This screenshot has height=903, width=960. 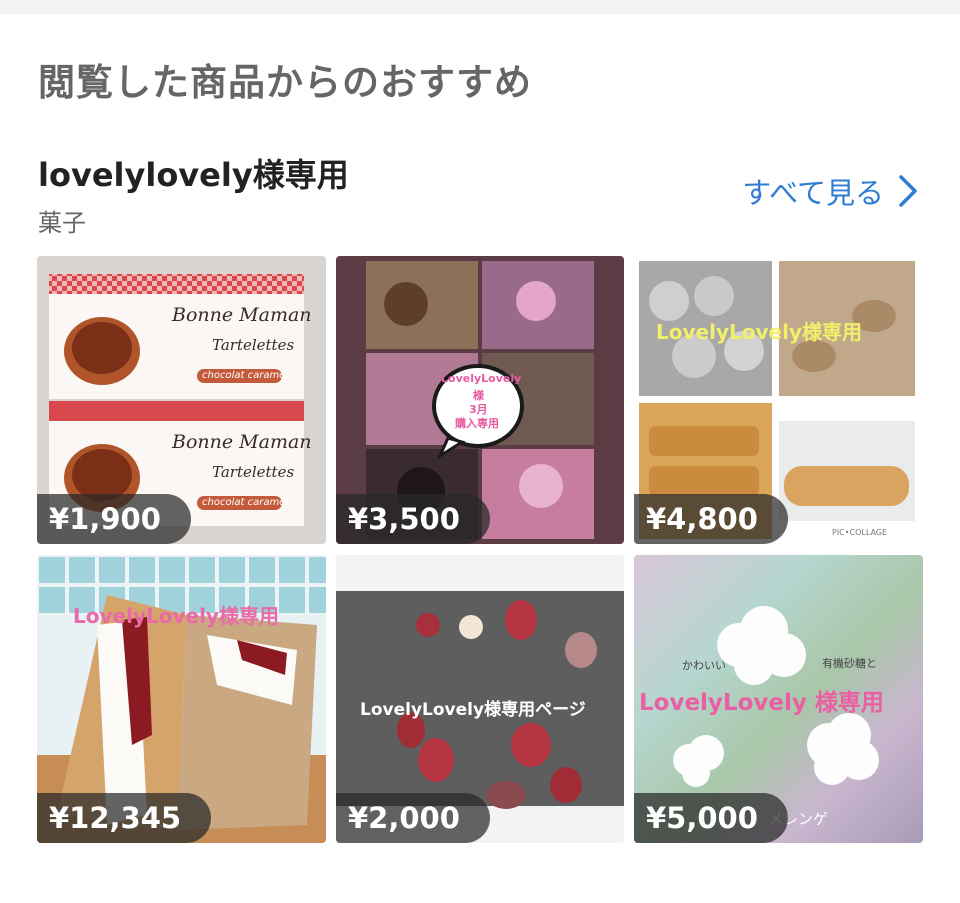 I want to click on shop-category: 菓子, so click(x=62, y=223).